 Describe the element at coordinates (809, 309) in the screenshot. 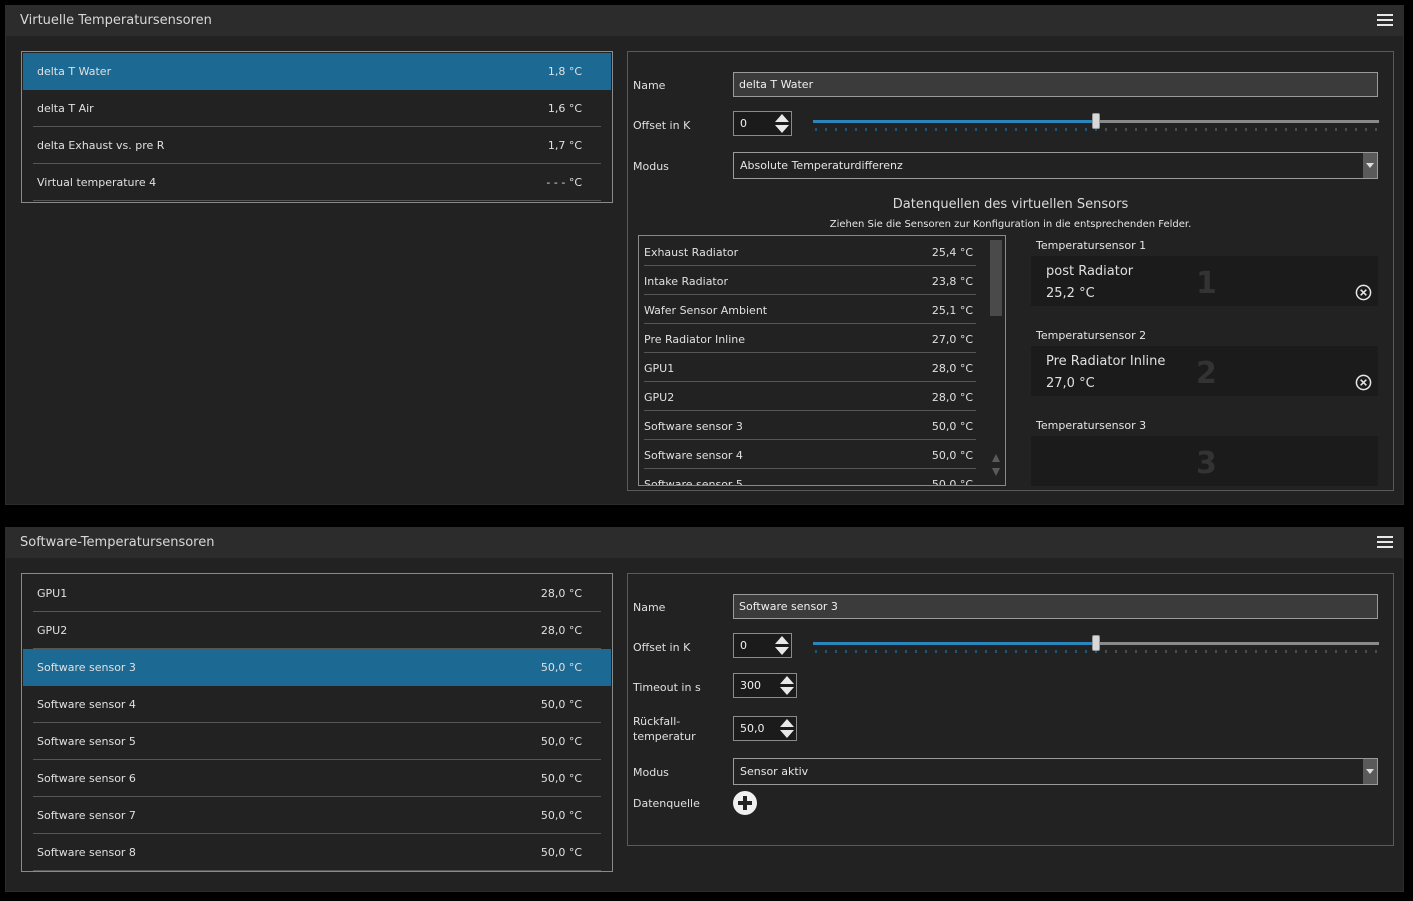

I see `list-item: Wafer Sensor Ambient 25,1 °C` at that location.